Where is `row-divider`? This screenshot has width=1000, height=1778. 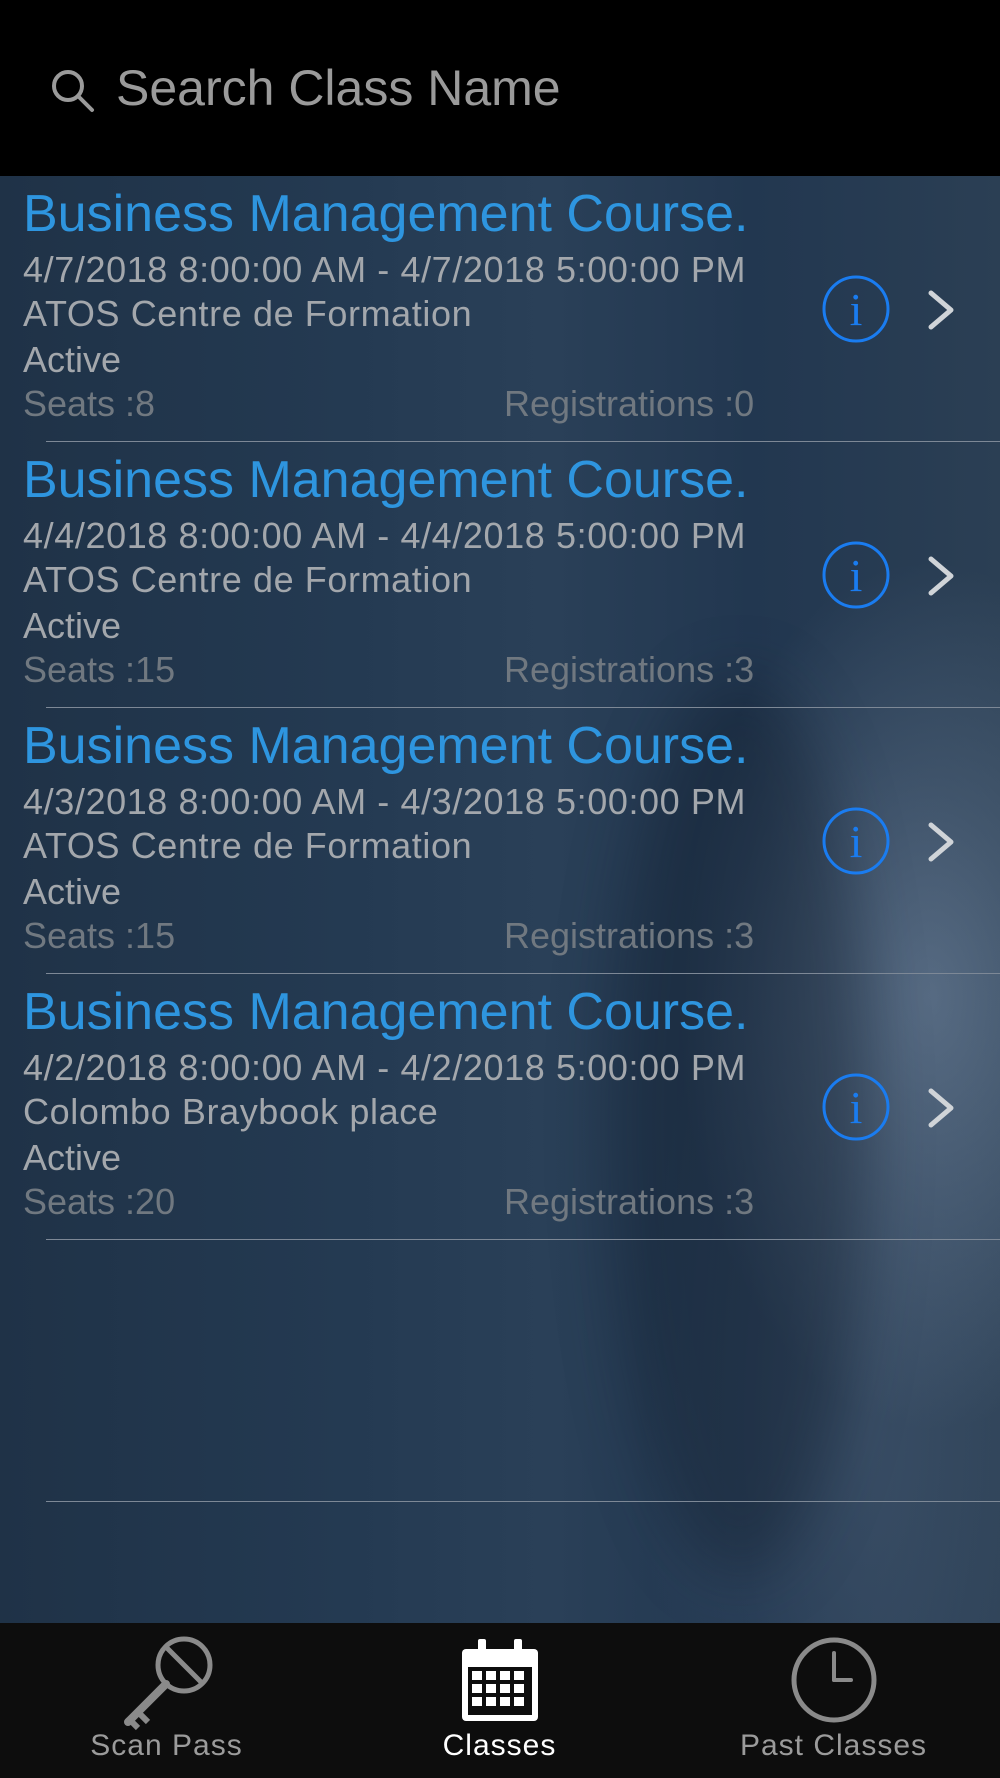 row-divider is located at coordinates (523, 1239).